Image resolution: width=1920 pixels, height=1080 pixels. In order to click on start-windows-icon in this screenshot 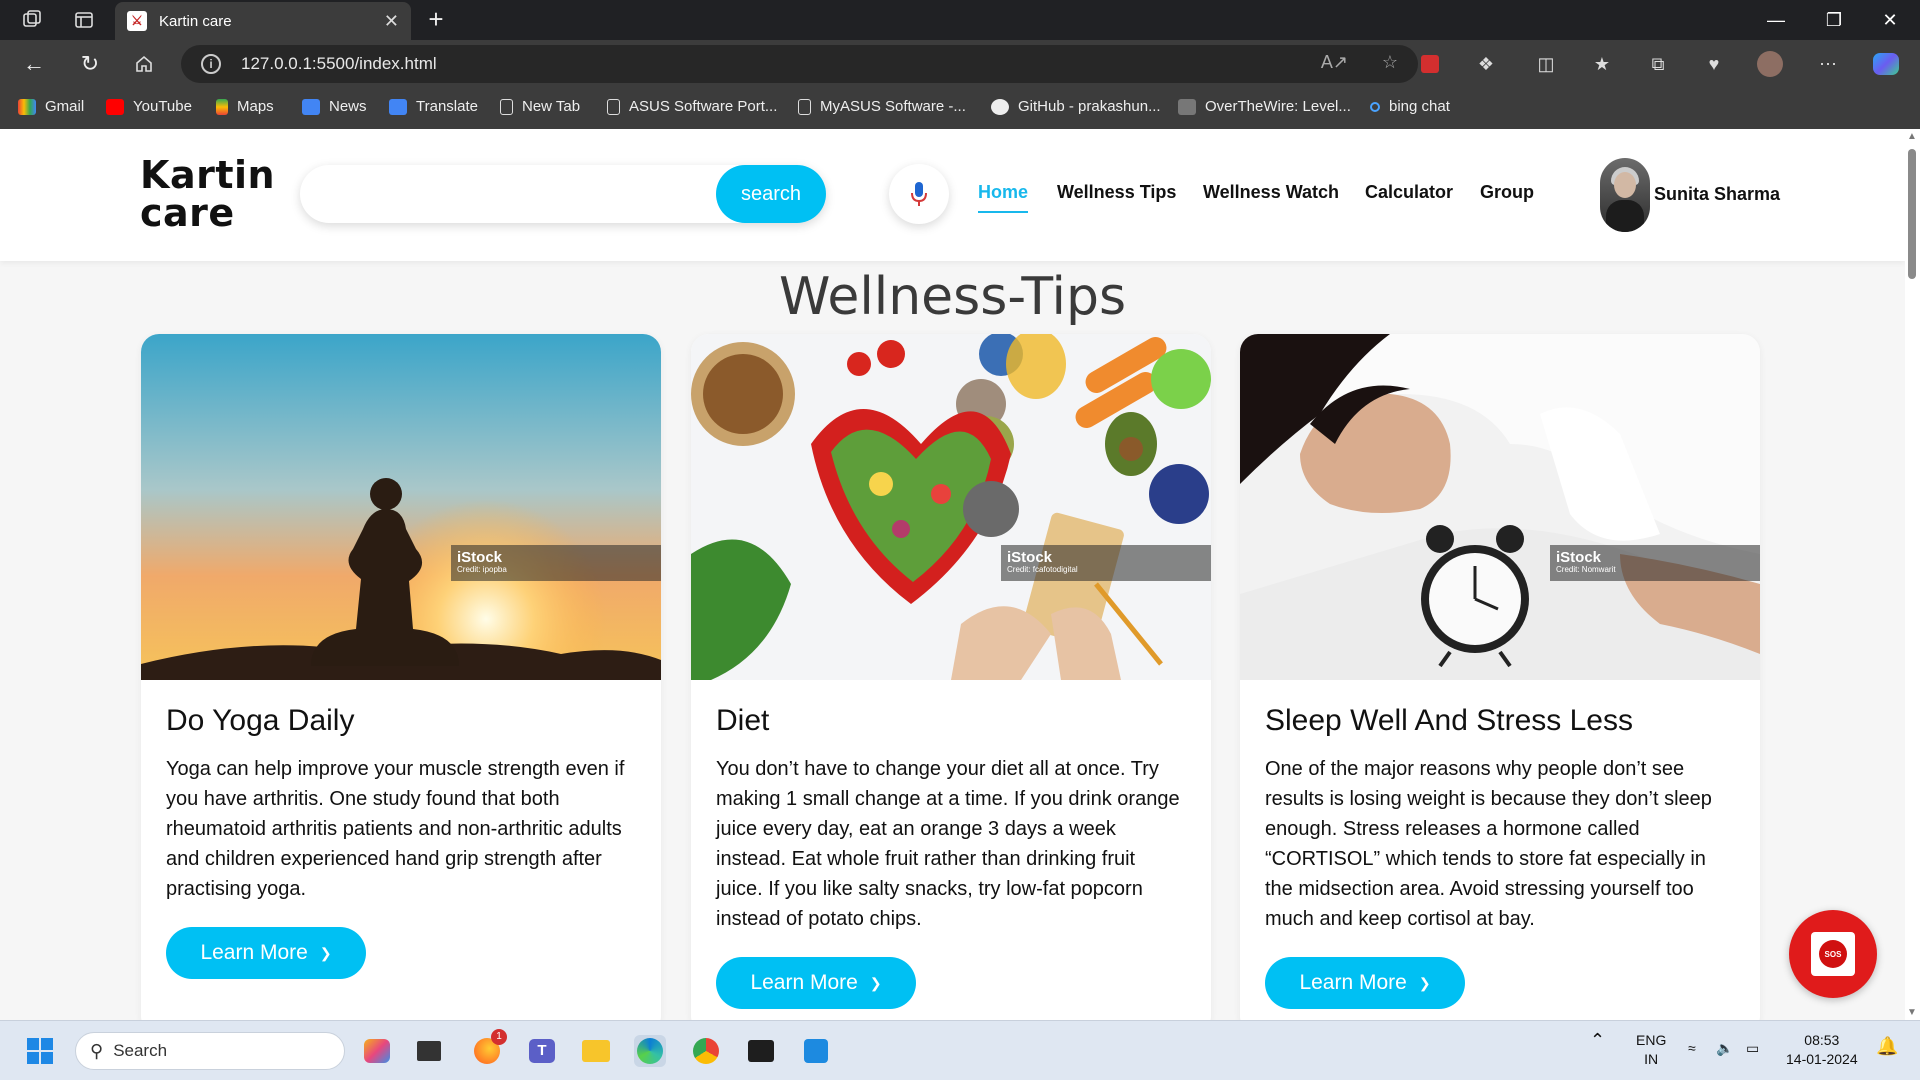, I will do `click(40, 1051)`.